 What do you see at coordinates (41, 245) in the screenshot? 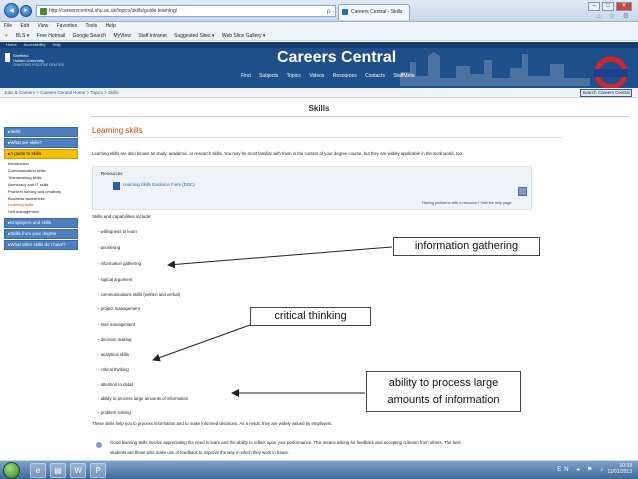
I see `sidebar-item-other-skills: ▸What other skills do I have?` at bounding box center [41, 245].